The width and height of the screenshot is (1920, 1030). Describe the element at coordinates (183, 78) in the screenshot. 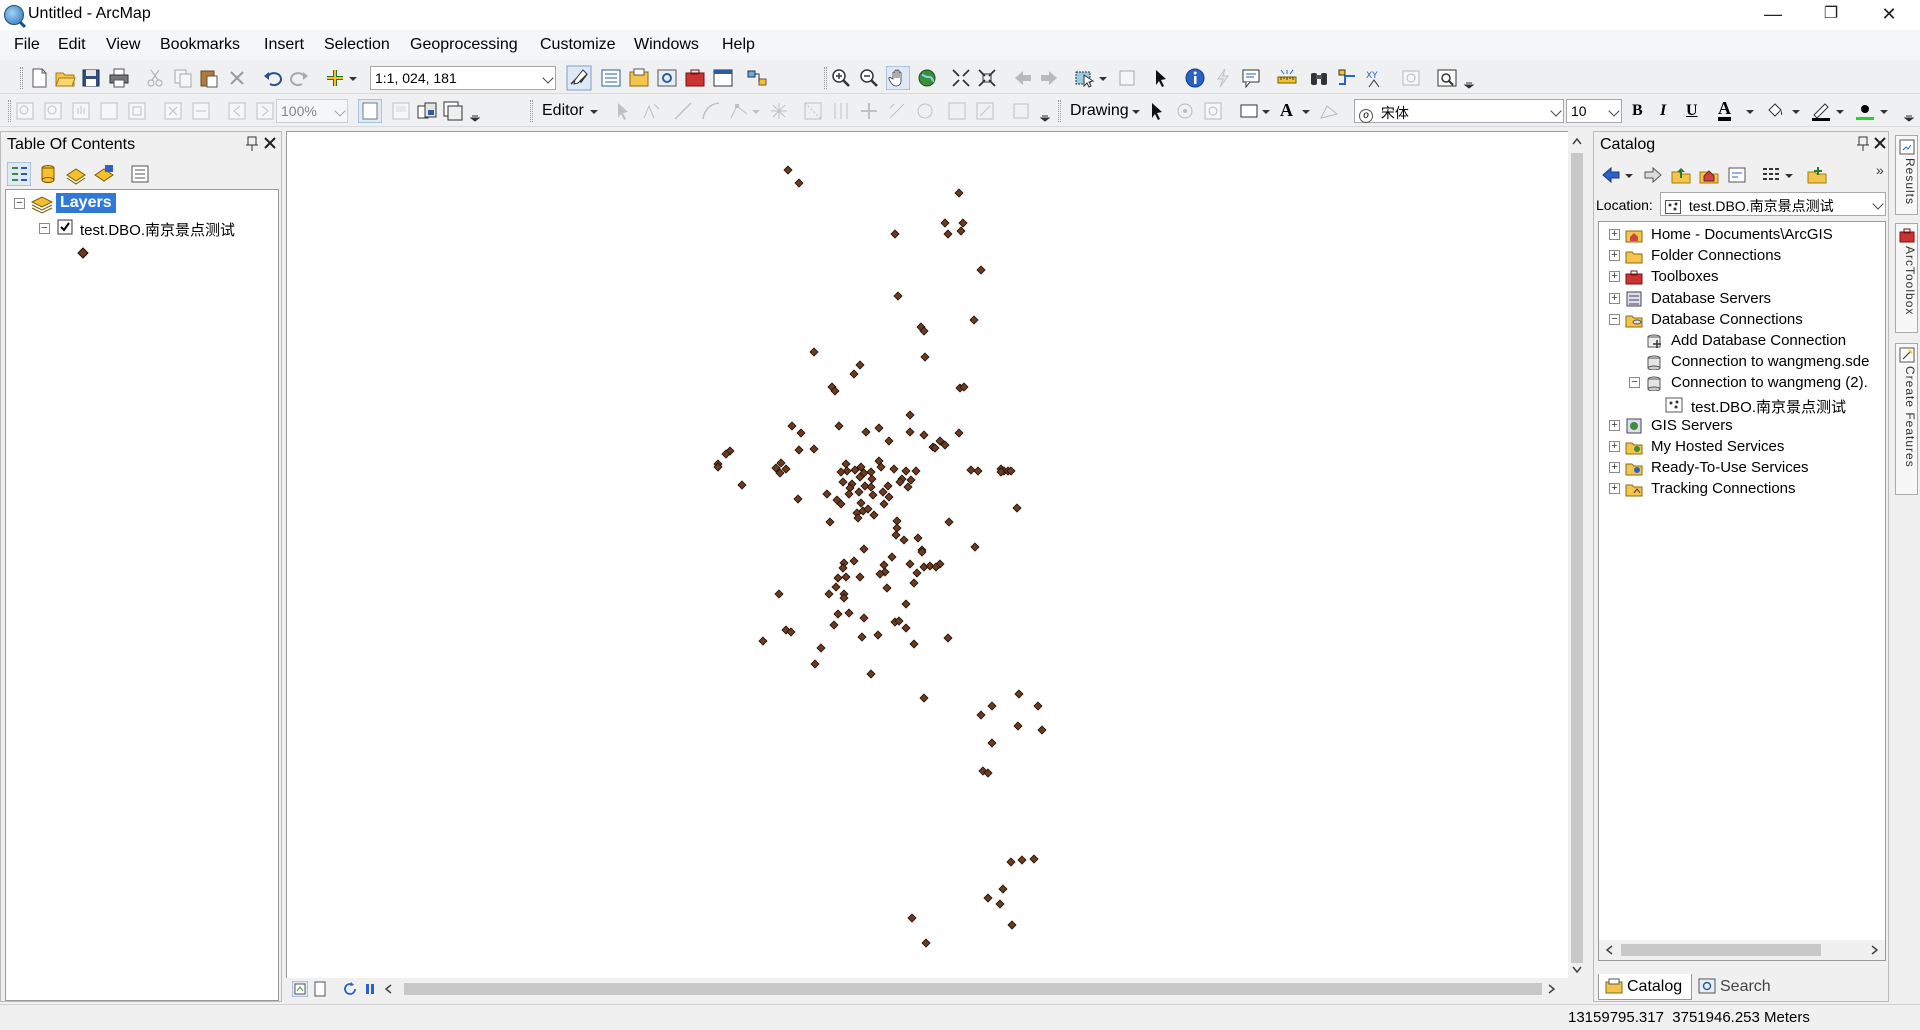

I see `copy-icon` at that location.